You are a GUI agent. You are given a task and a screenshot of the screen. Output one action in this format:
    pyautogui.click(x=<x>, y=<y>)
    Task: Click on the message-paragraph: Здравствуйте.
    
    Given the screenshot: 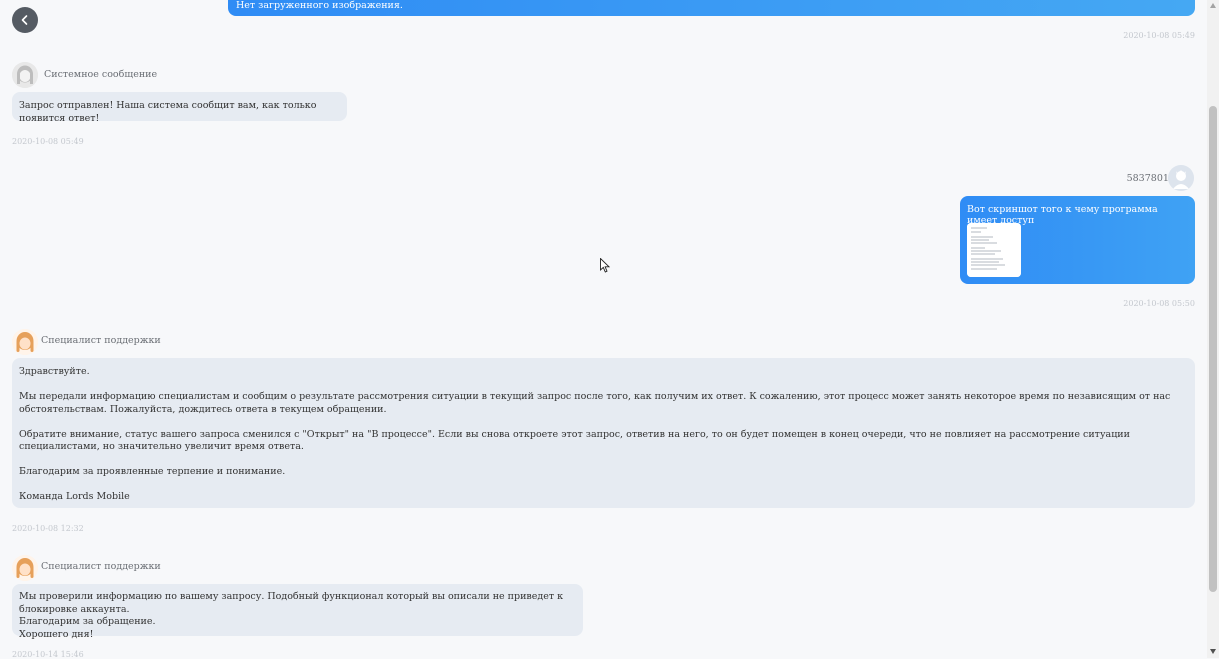 What is the action you would take?
    pyautogui.click(x=54, y=371)
    